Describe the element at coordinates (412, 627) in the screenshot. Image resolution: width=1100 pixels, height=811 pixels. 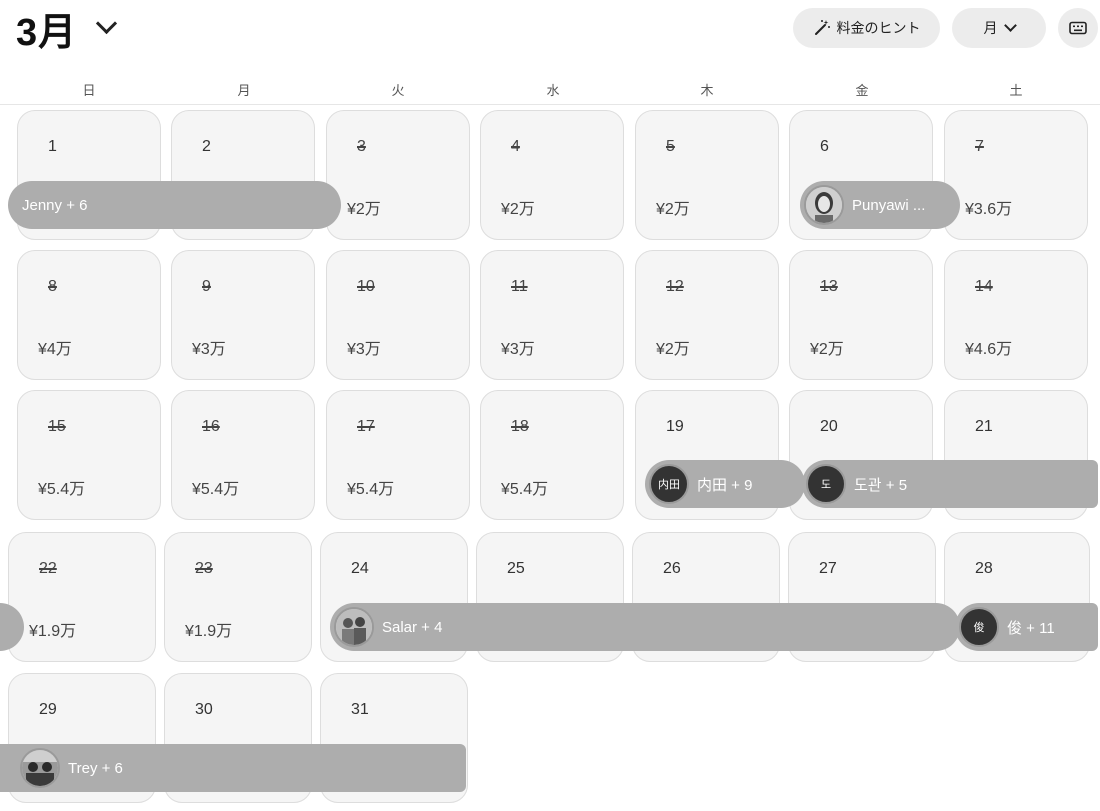
I see `reservation-label: Salar + 4` at that location.